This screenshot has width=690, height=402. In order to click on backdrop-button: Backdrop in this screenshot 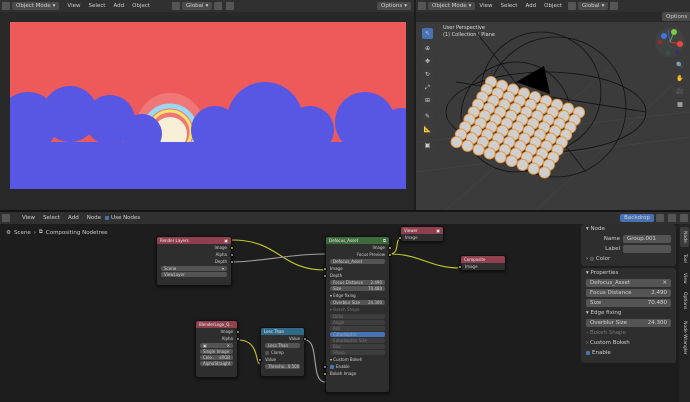, I will do `click(637, 218)`.